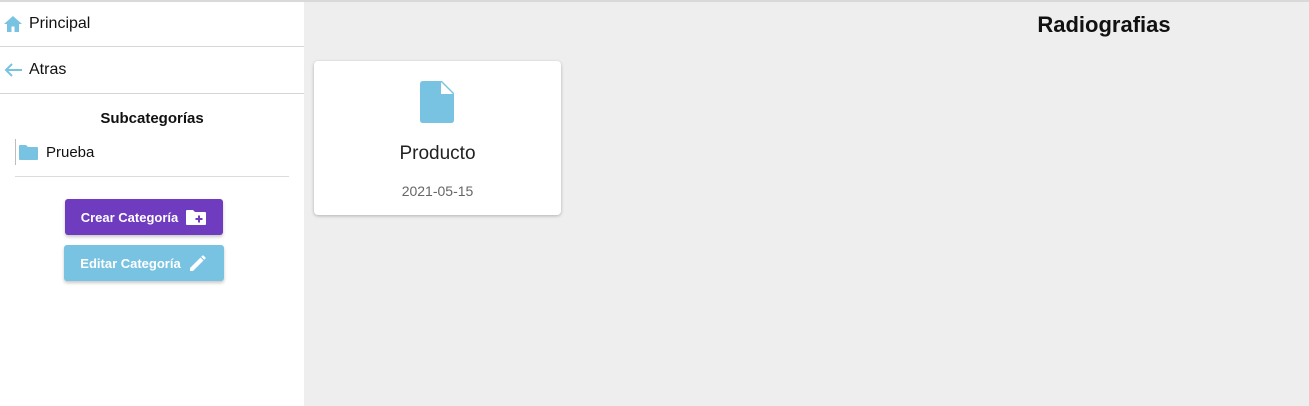  I want to click on folder-icon, so click(29, 152).